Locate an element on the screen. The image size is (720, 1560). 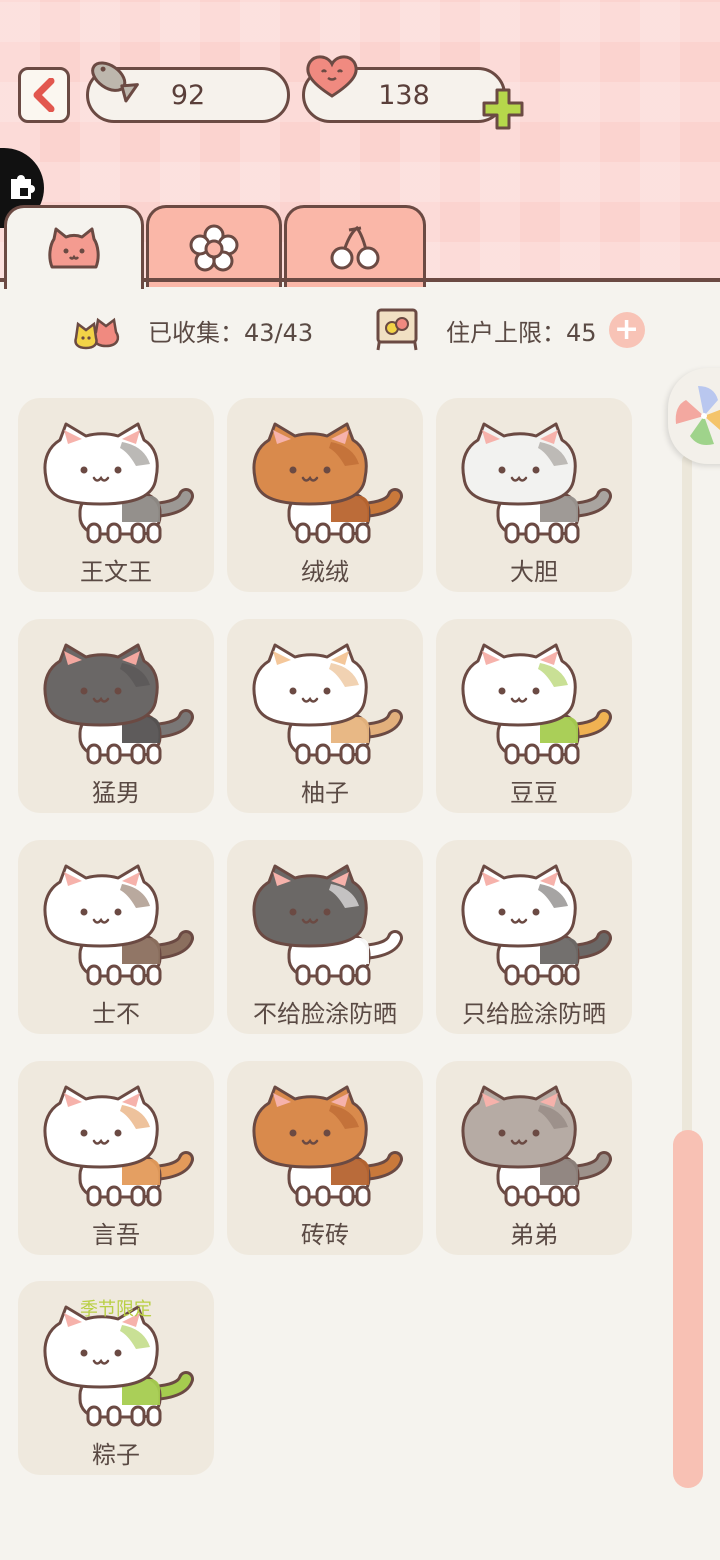
tab-flowers is located at coordinates (214, 246).